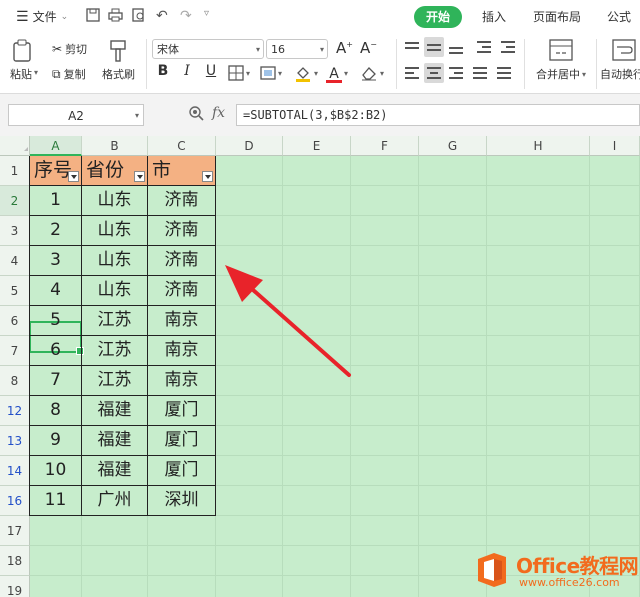  I want to click on underline-icon: U, so click(211, 71).